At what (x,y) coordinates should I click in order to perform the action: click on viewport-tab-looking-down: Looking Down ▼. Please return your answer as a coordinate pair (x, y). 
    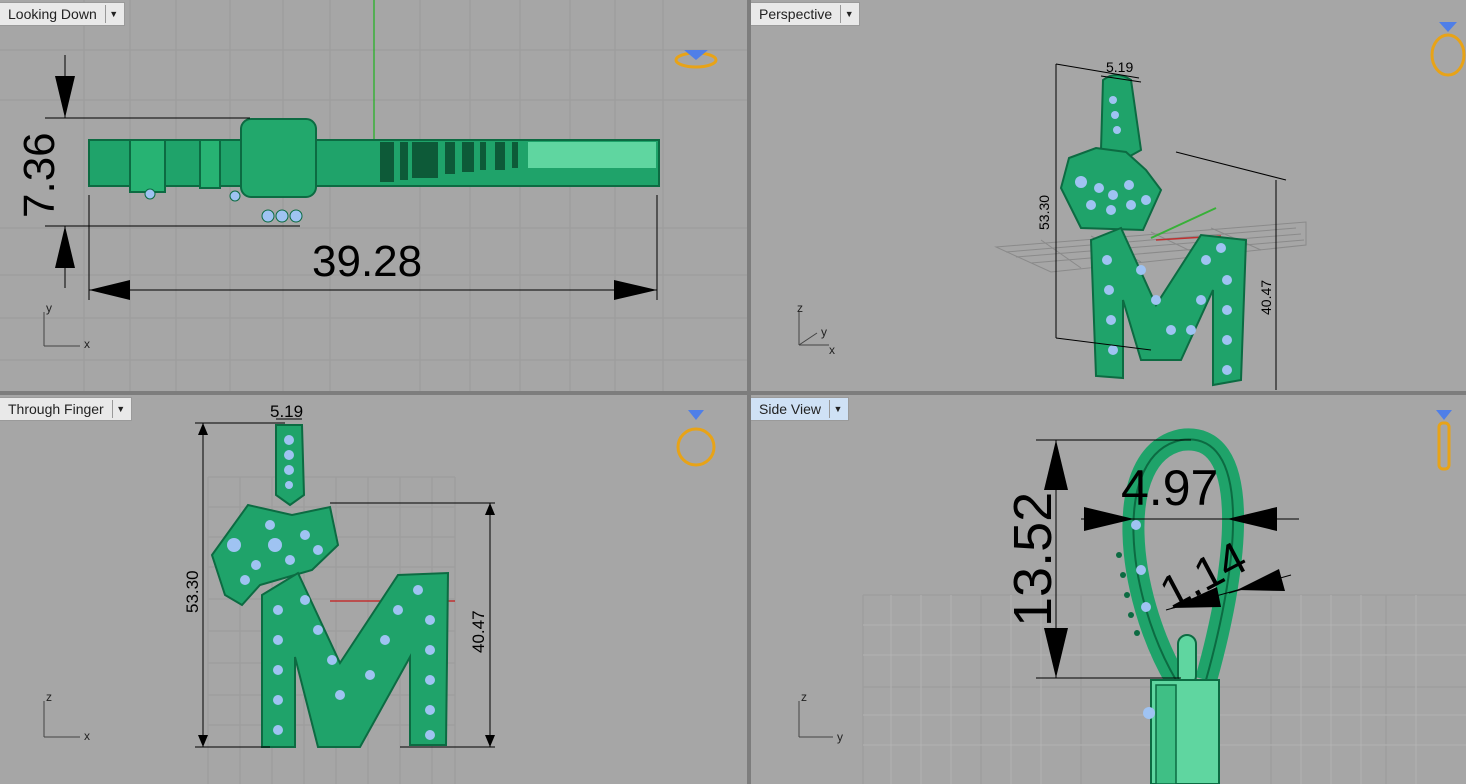
    Looking at the image, I should click on (62, 14).